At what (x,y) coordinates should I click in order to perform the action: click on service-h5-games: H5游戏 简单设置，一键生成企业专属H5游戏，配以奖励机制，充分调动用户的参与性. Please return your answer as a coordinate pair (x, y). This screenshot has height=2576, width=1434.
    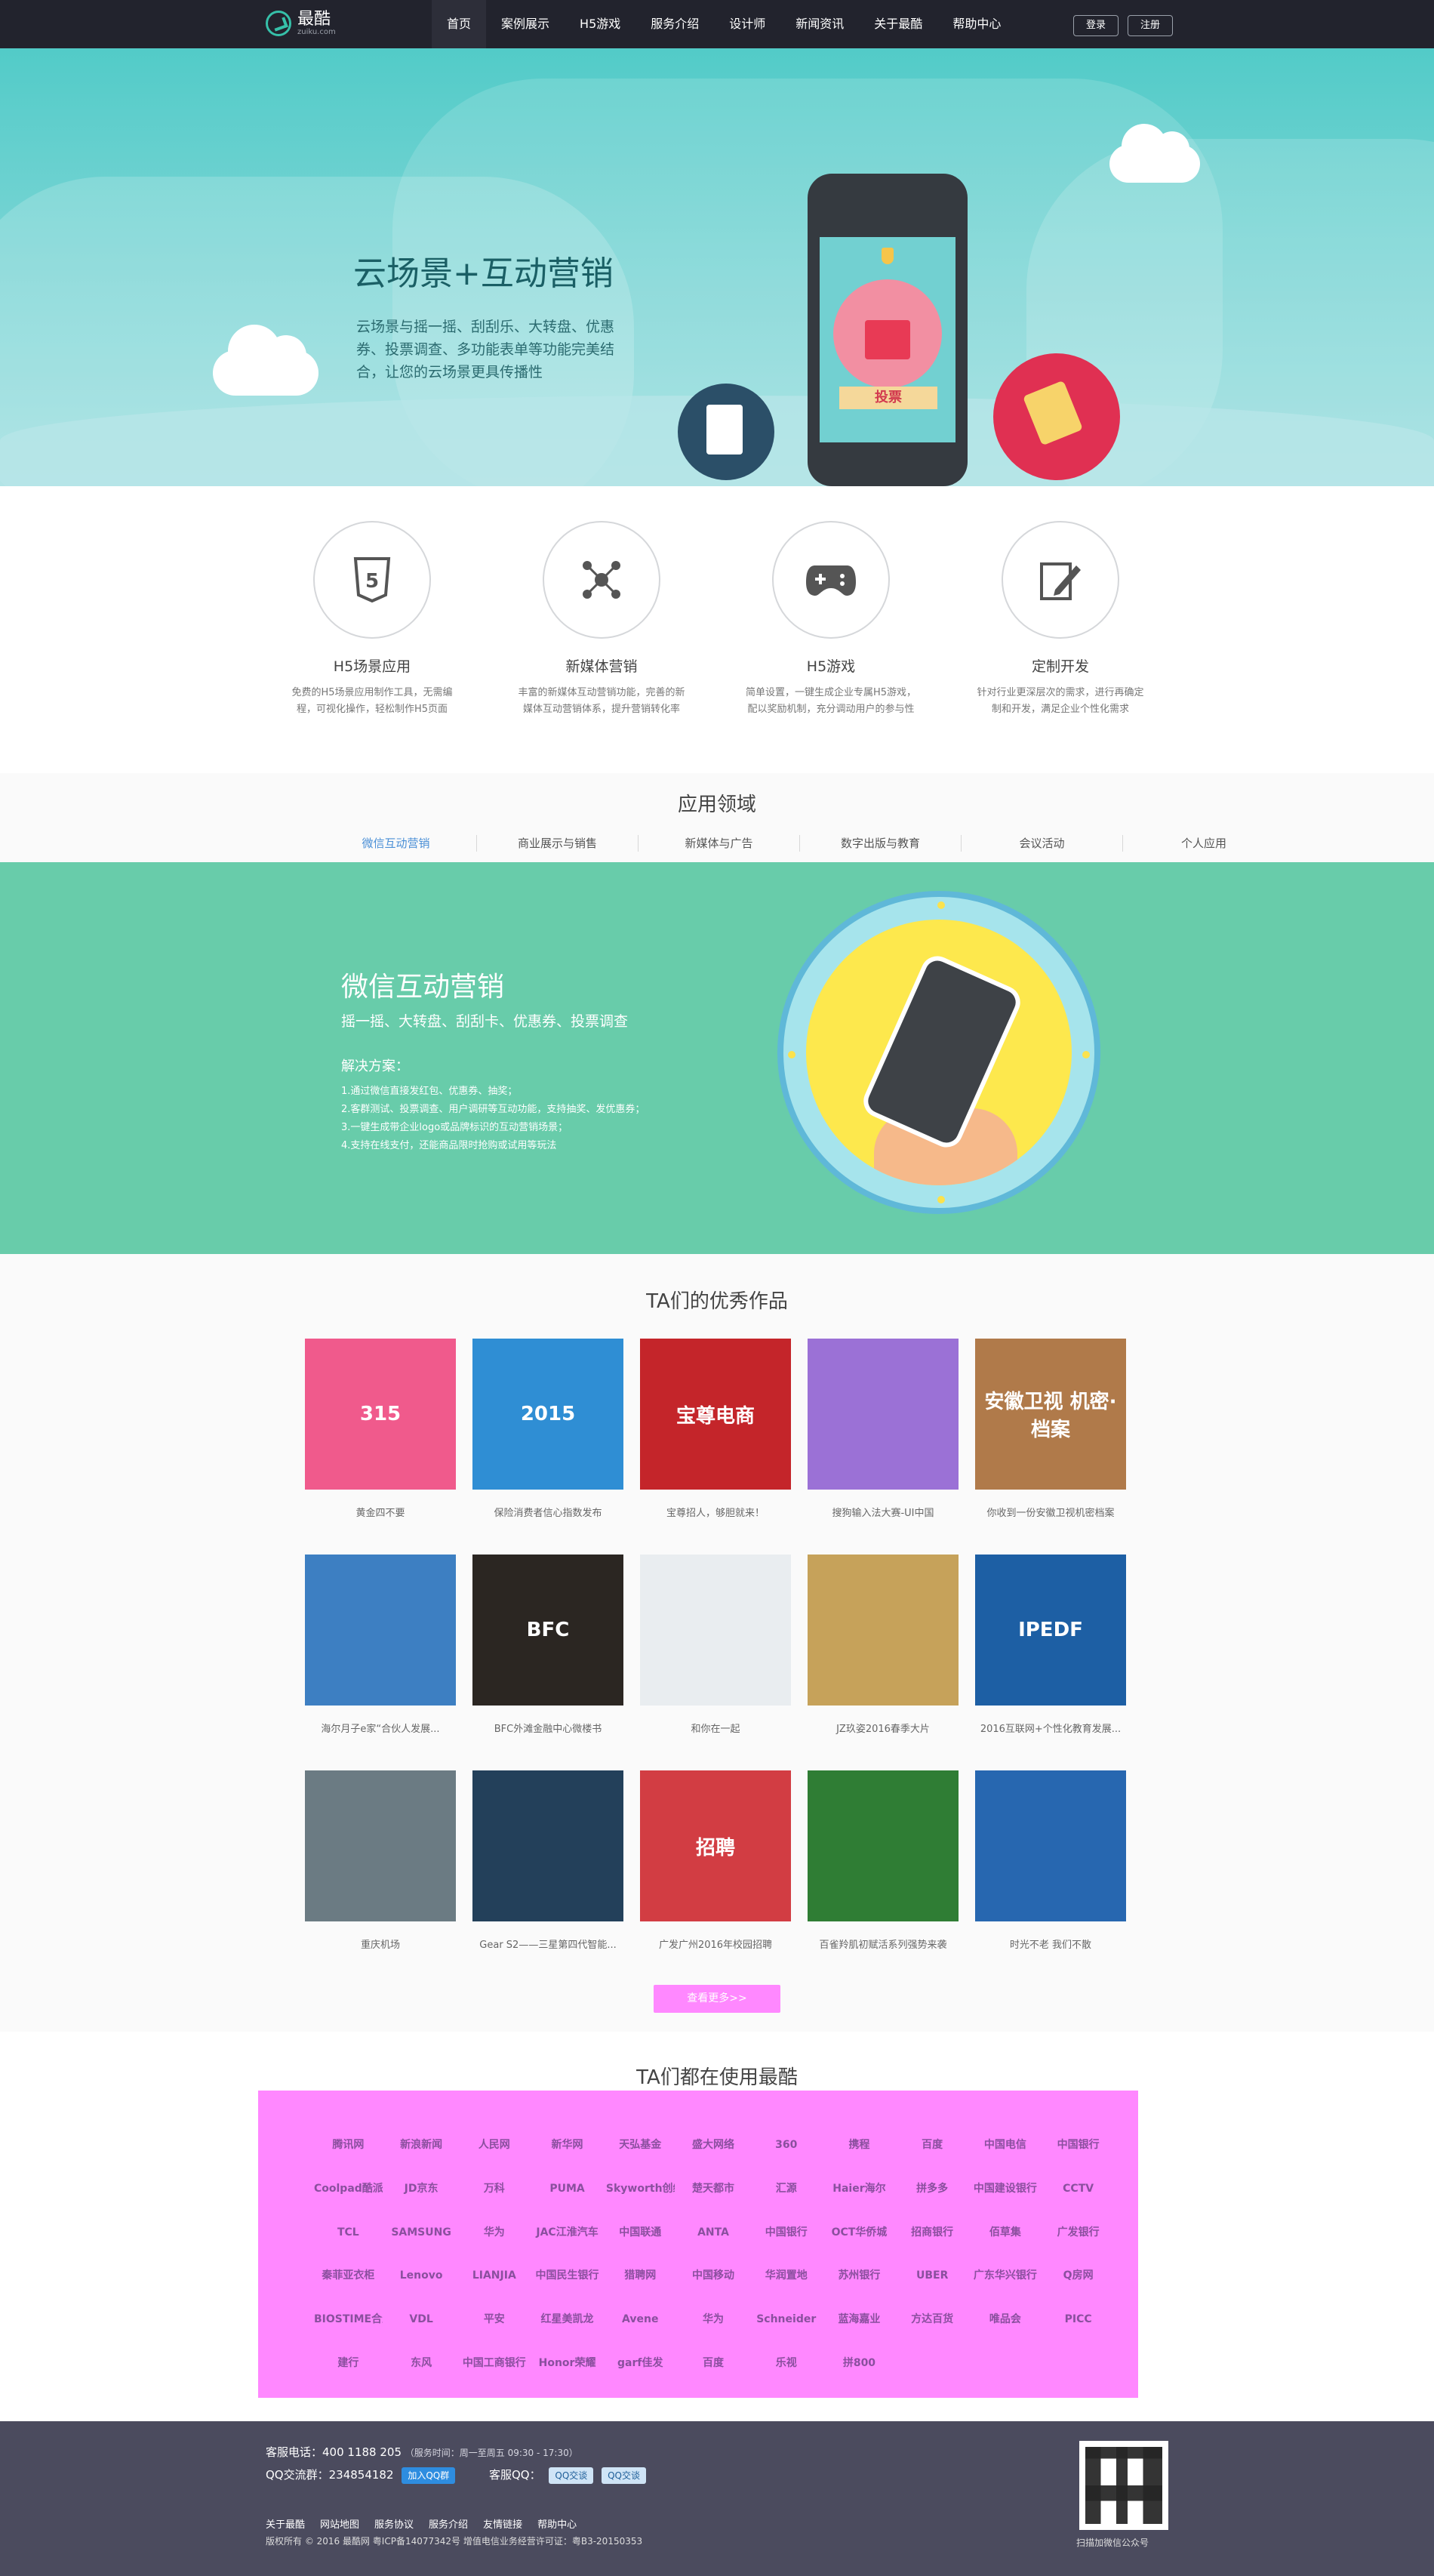
    Looking at the image, I should click on (831, 619).